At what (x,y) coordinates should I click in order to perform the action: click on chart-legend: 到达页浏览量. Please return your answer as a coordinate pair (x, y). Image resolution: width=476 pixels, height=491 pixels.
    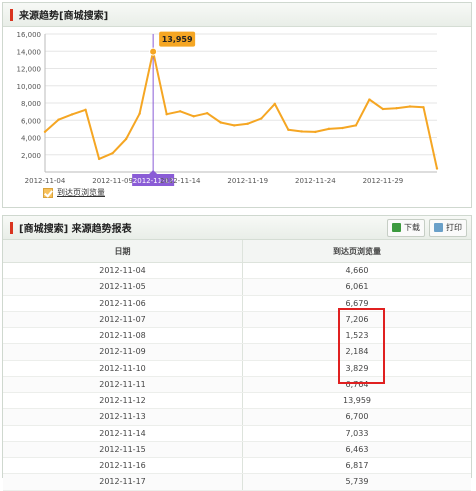
    Looking at the image, I should click on (74, 192).